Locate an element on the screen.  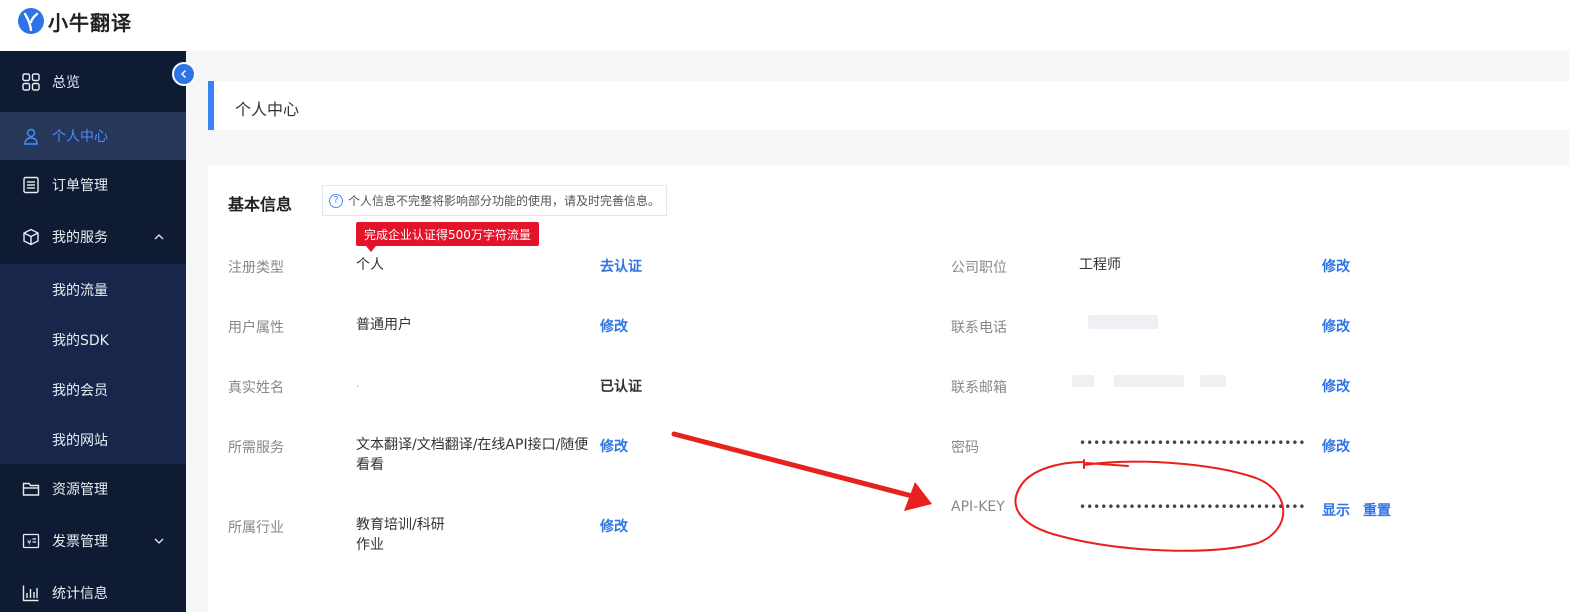
show-api-key-link: 显示 is located at coordinates (1336, 510).